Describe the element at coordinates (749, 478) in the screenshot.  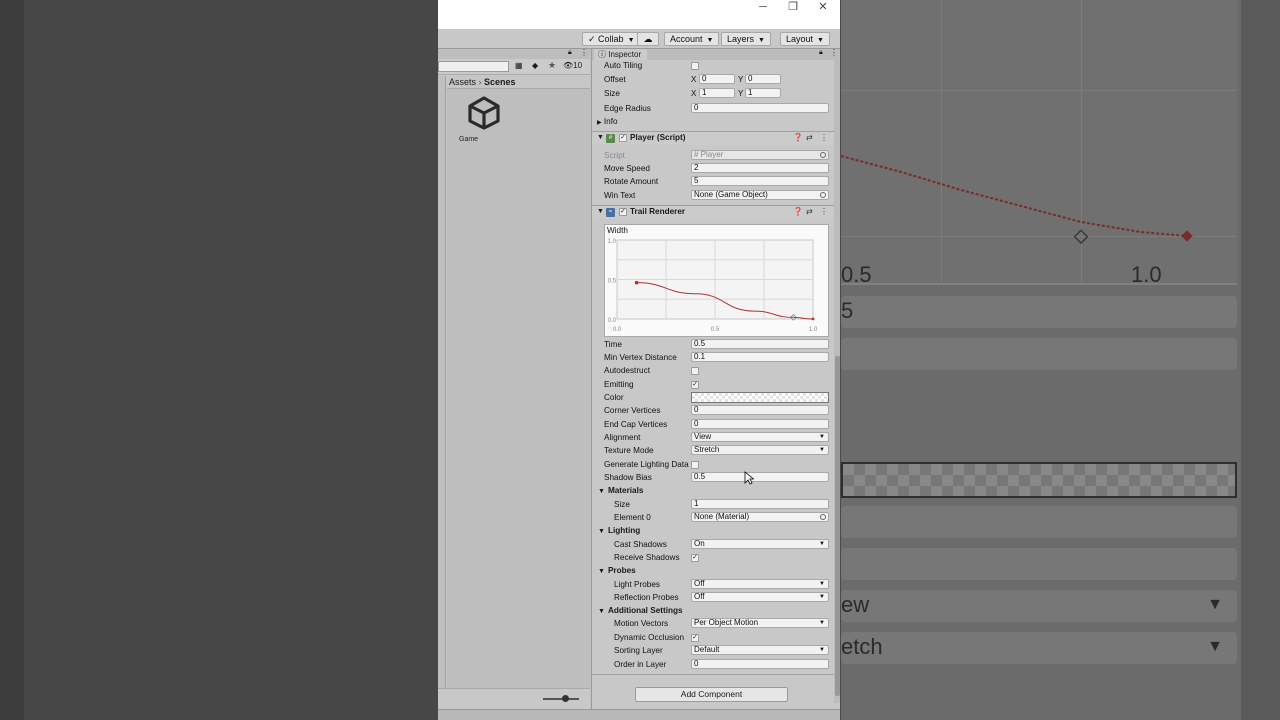
I see `mouse-cursor-icon` at that location.